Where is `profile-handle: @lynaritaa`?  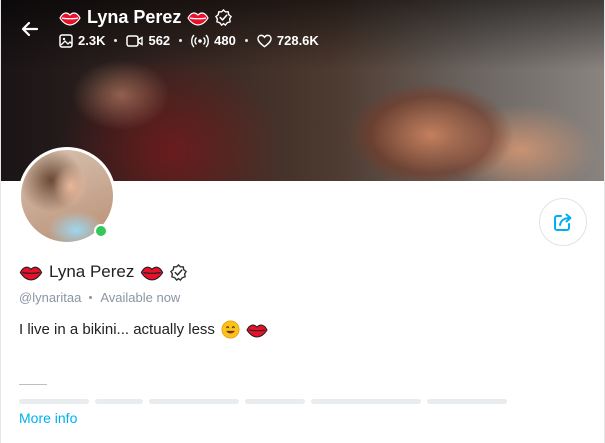
profile-handle: @lynaritaa is located at coordinates (50, 297).